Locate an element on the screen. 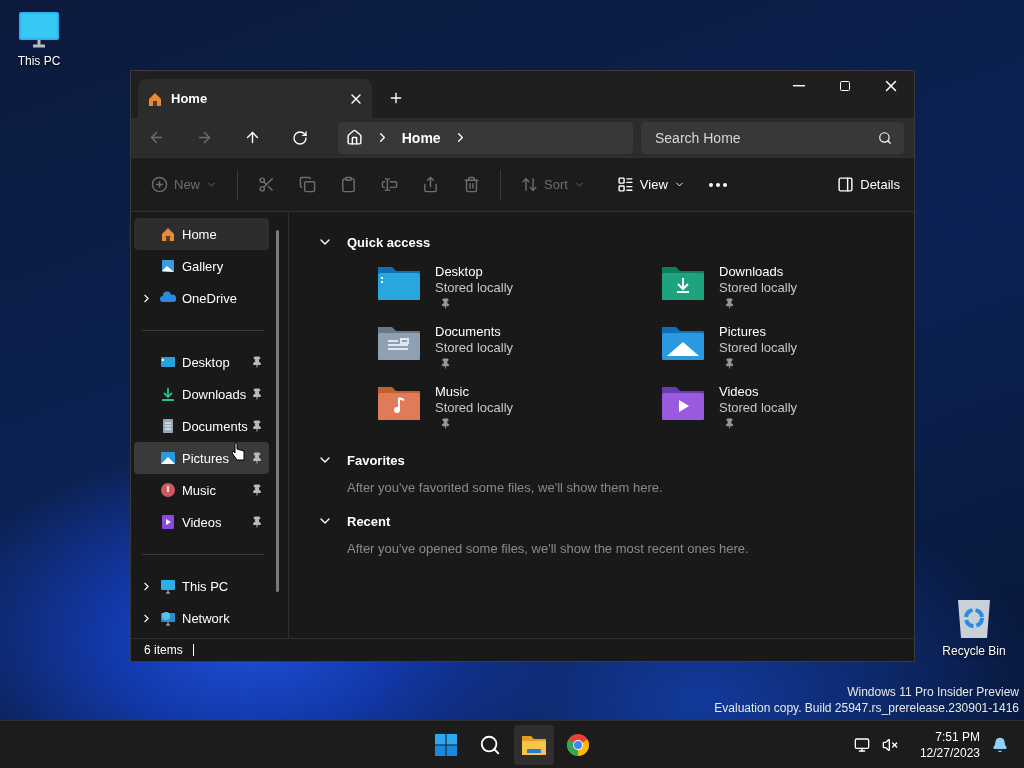 This screenshot has width=1024, height=768. desktop-icon-label: This PC is located at coordinates (39, 61).